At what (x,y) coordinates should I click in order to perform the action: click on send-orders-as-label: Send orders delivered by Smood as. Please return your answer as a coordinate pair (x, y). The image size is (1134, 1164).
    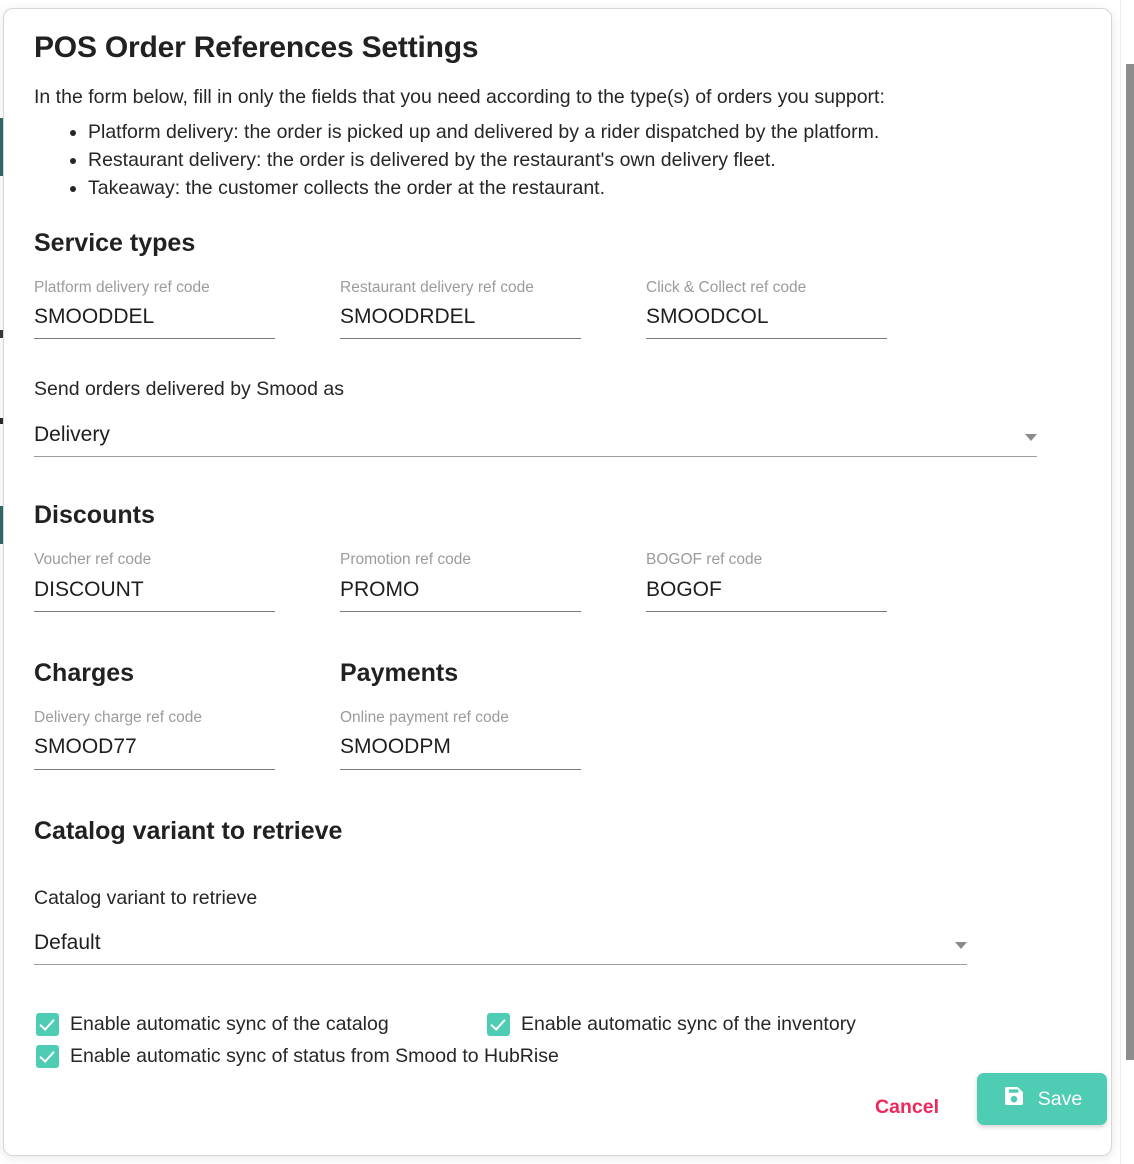
    Looking at the image, I should click on (189, 389).